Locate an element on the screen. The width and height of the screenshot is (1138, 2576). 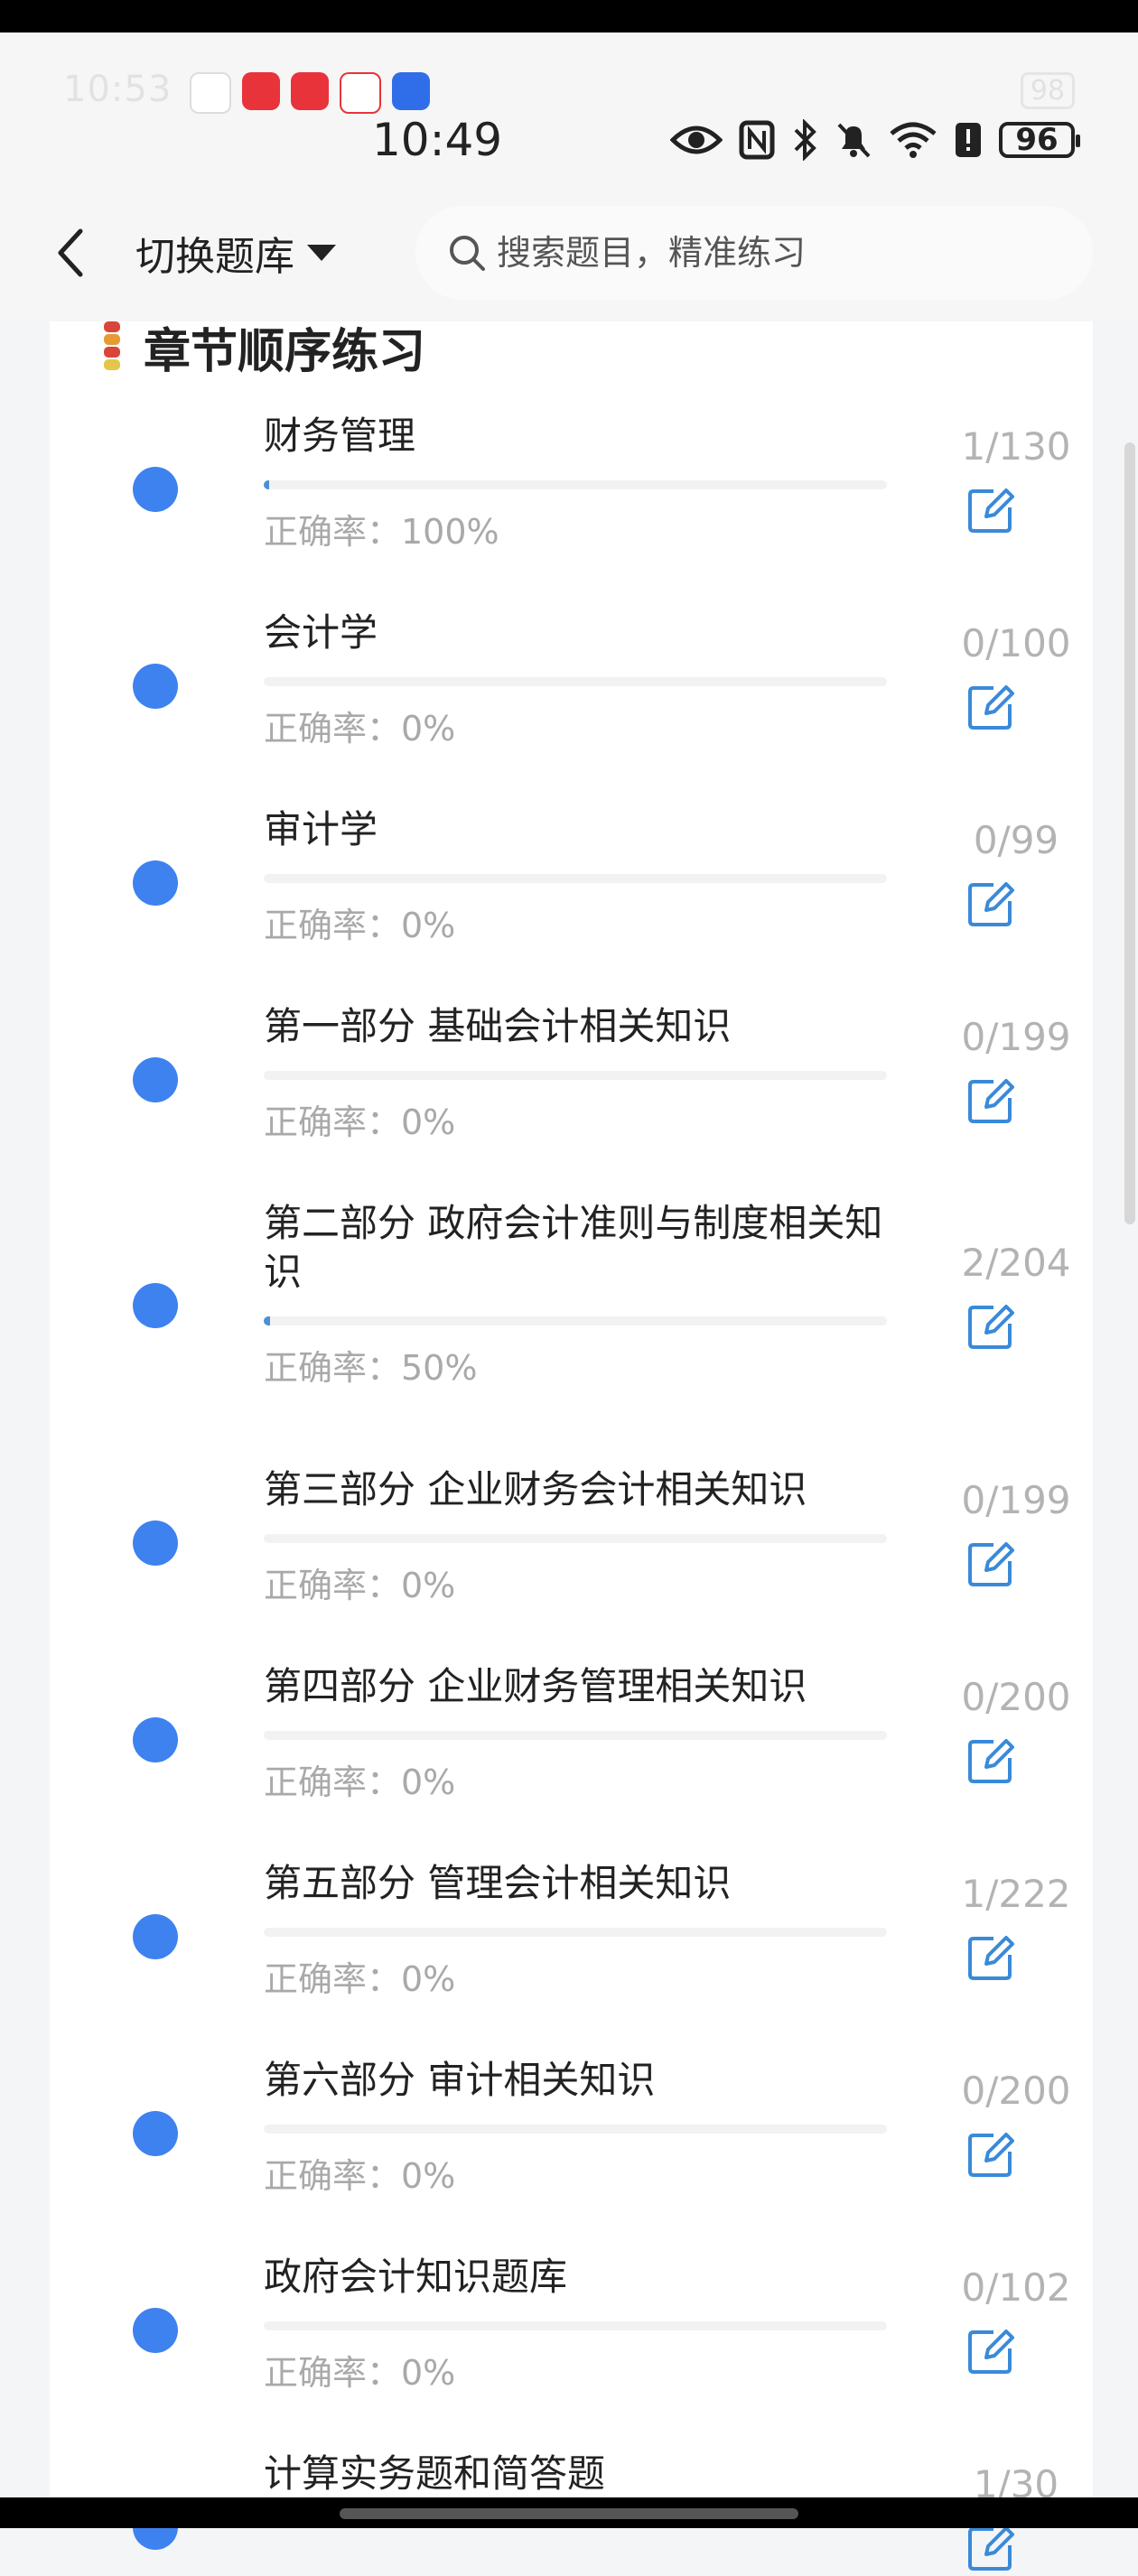
switch-bank-dropdown: 切换题库 is located at coordinates (236, 253).